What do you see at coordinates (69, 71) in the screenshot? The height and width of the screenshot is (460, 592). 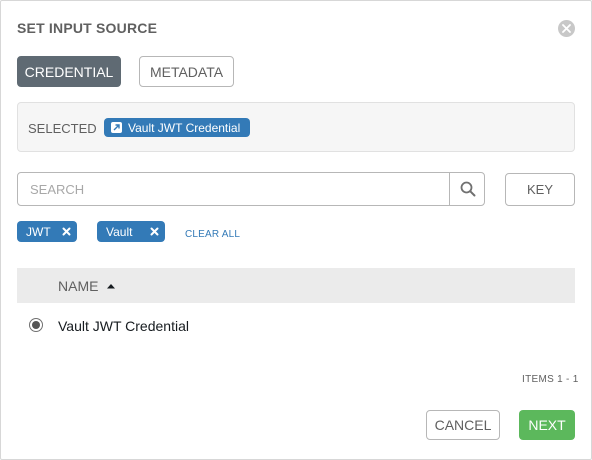 I see `tab-credential: CREDENTIAL` at bounding box center [69, 71].